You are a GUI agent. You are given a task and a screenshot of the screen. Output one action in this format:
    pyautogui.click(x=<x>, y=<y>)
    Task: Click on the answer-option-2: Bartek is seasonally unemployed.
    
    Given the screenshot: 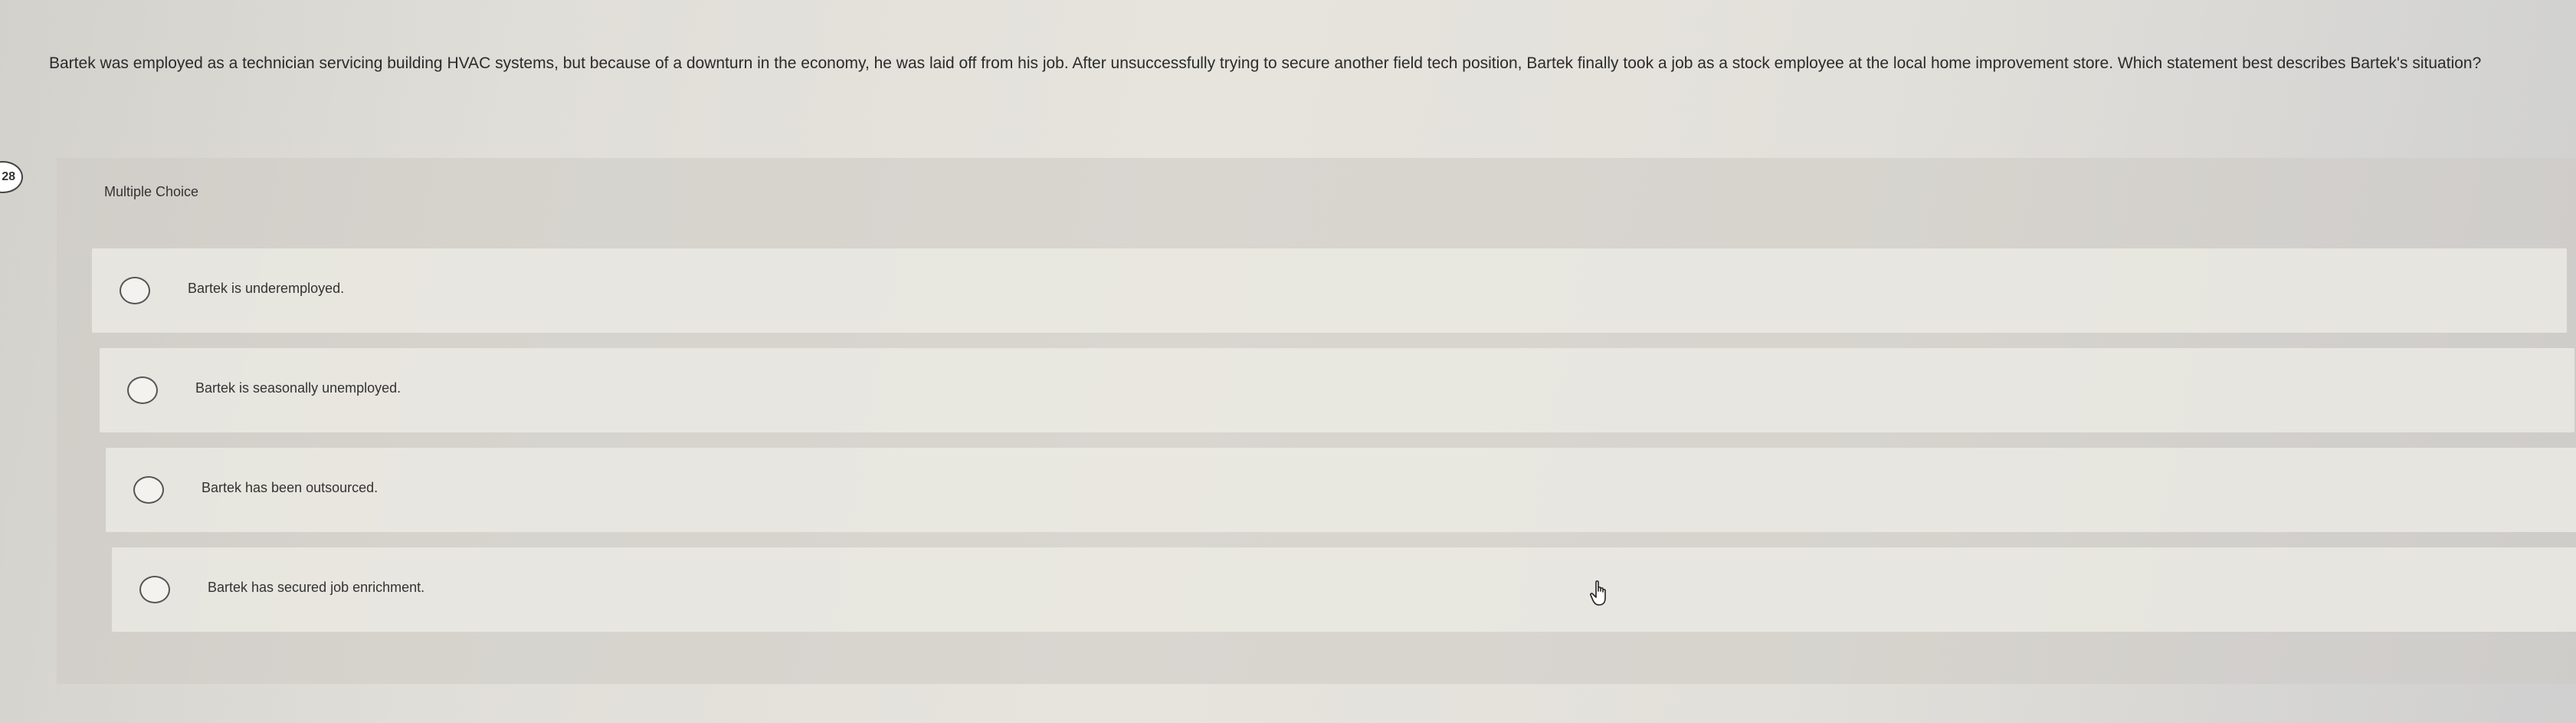 What is the action you would take?
    pyautogui.click(x=1337, y=390)
    